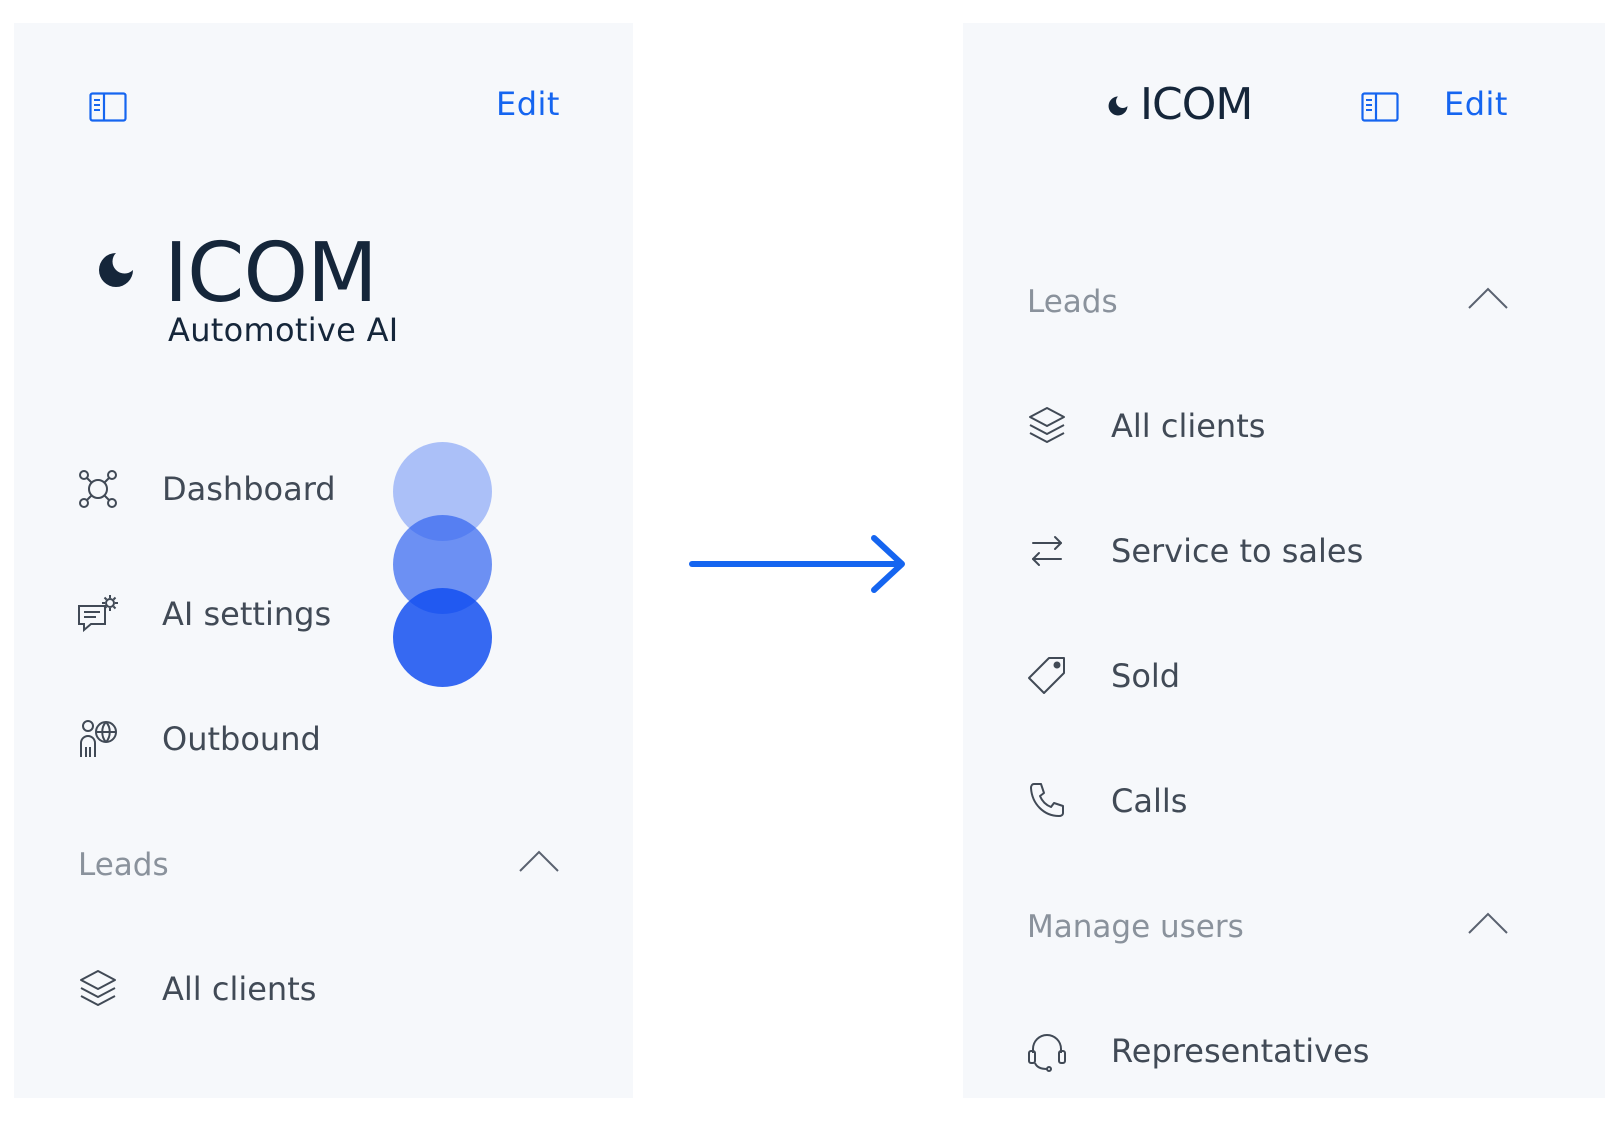 The image size is (1605, 1124). I want to click on nav-item-representatives: Representatives, so click(1245, 1051).